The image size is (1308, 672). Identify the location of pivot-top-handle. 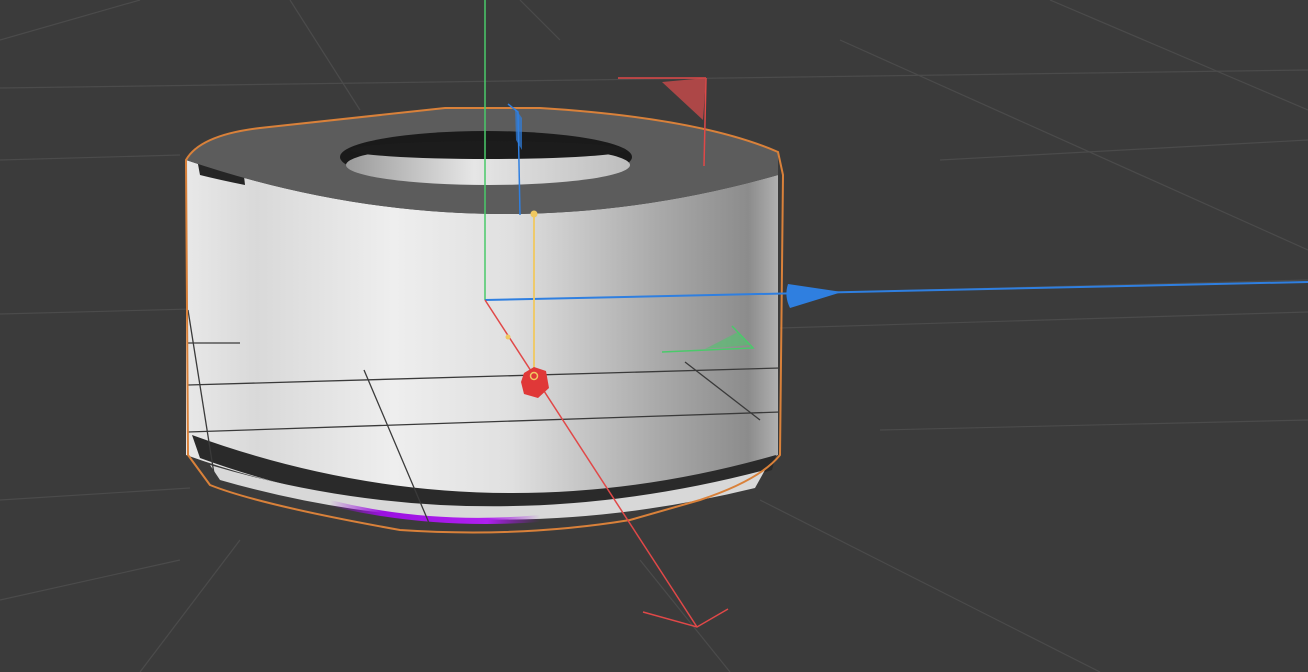
(534, 214).